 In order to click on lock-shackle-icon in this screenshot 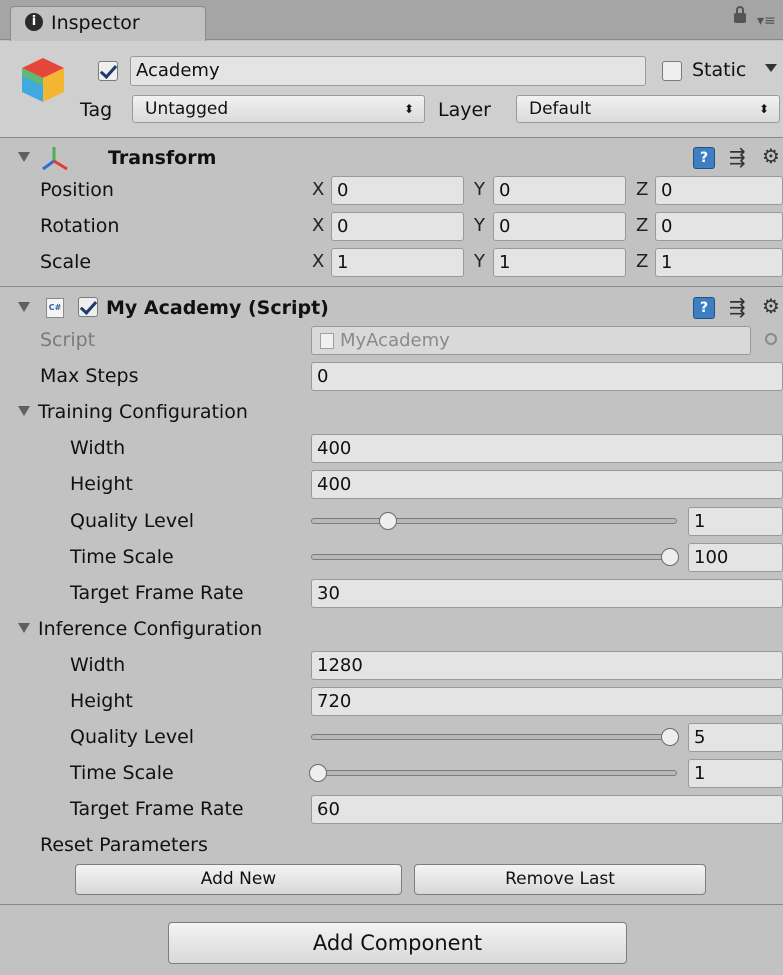, I will do `click(740, 10)`.